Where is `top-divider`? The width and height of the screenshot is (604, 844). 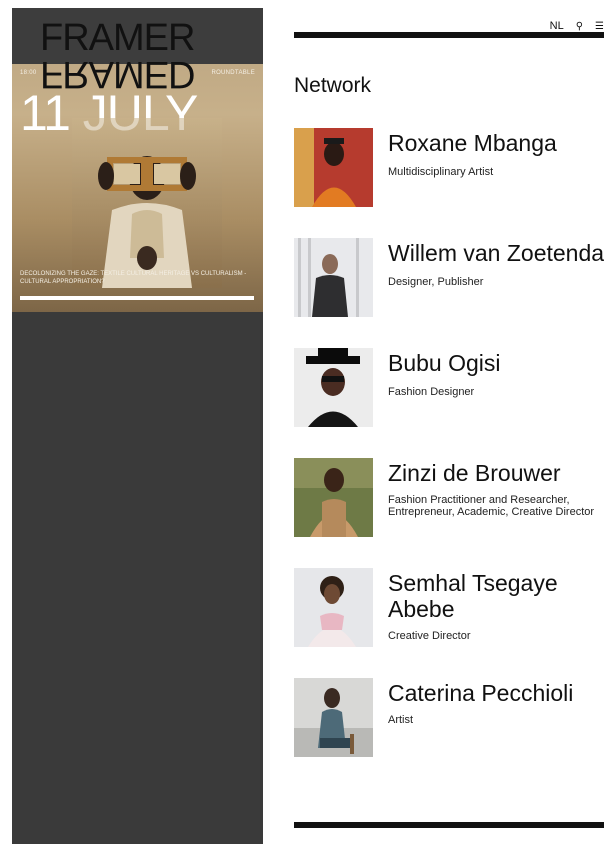 top-divider is located at coordinates (449, 35).